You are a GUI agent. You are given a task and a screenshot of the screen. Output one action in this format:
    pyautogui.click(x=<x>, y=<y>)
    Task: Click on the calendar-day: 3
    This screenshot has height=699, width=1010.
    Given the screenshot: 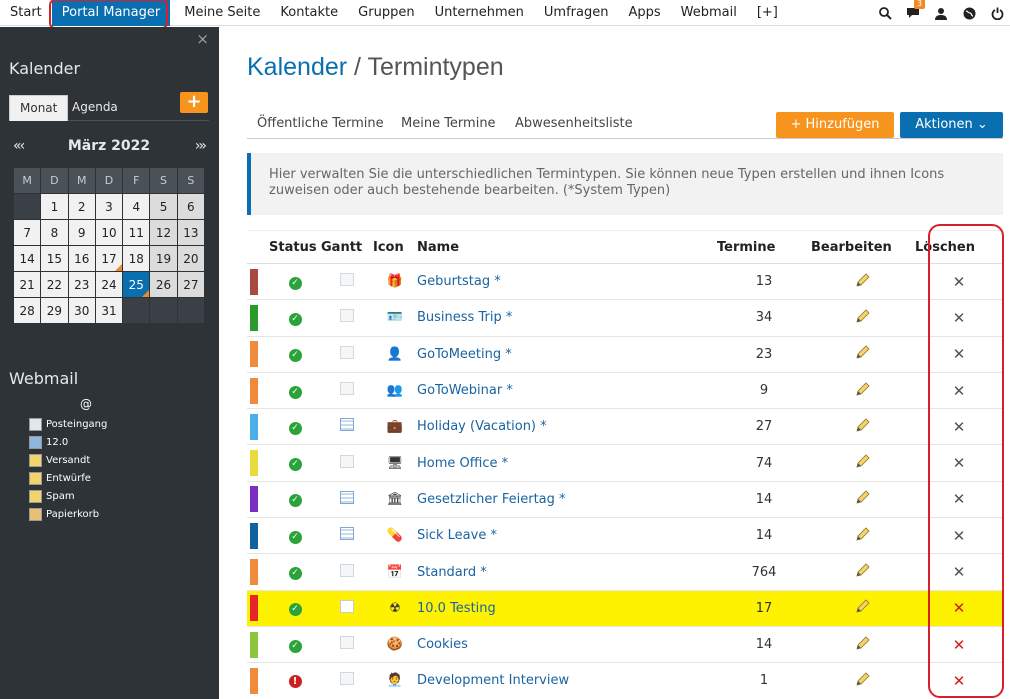 What is the action you would take?
    pyautogui.click(x=109, y=206)
    